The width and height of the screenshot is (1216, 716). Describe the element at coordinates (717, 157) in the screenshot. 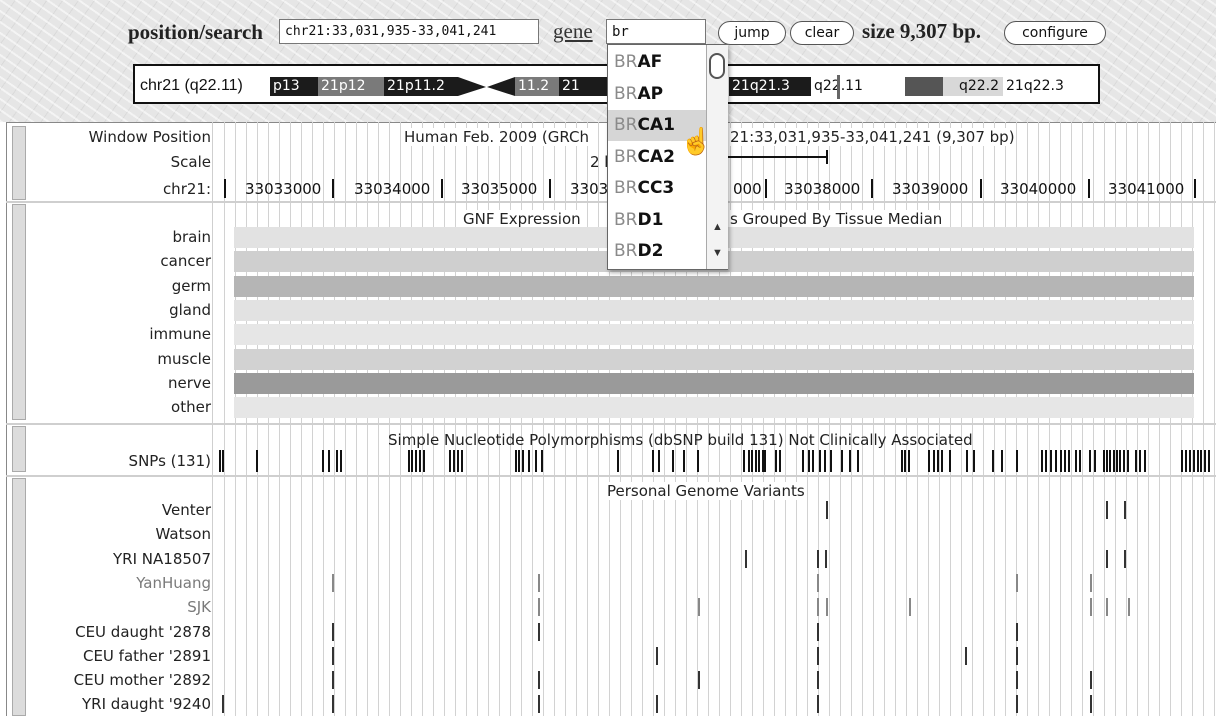

I see `dropdown-scrollbar: ▲ ▼` at that location.